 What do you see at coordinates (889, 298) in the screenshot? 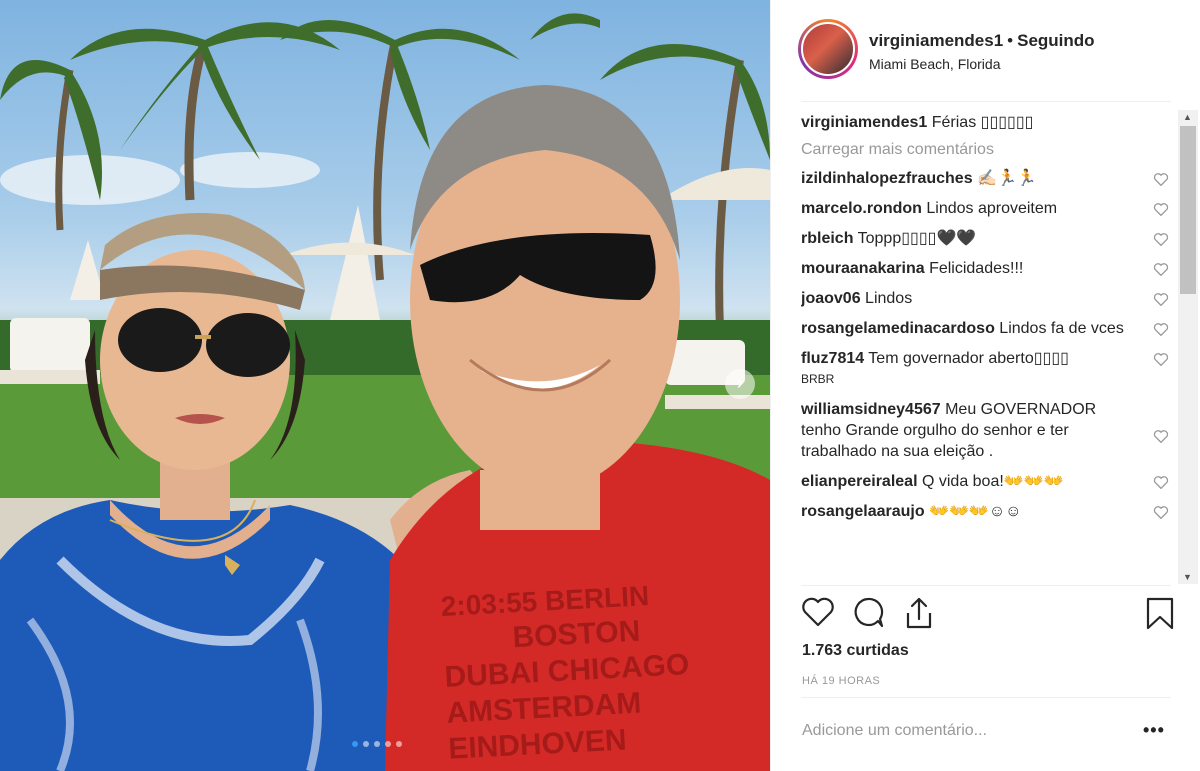
I see `comment-text: Lindos` at bounding box center [889, 298].